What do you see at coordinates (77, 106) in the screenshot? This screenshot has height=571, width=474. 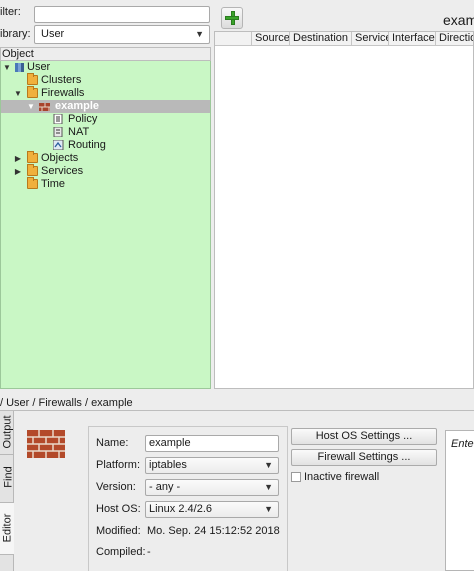 I see `tree-label: example` at bounding box center [77, 106].